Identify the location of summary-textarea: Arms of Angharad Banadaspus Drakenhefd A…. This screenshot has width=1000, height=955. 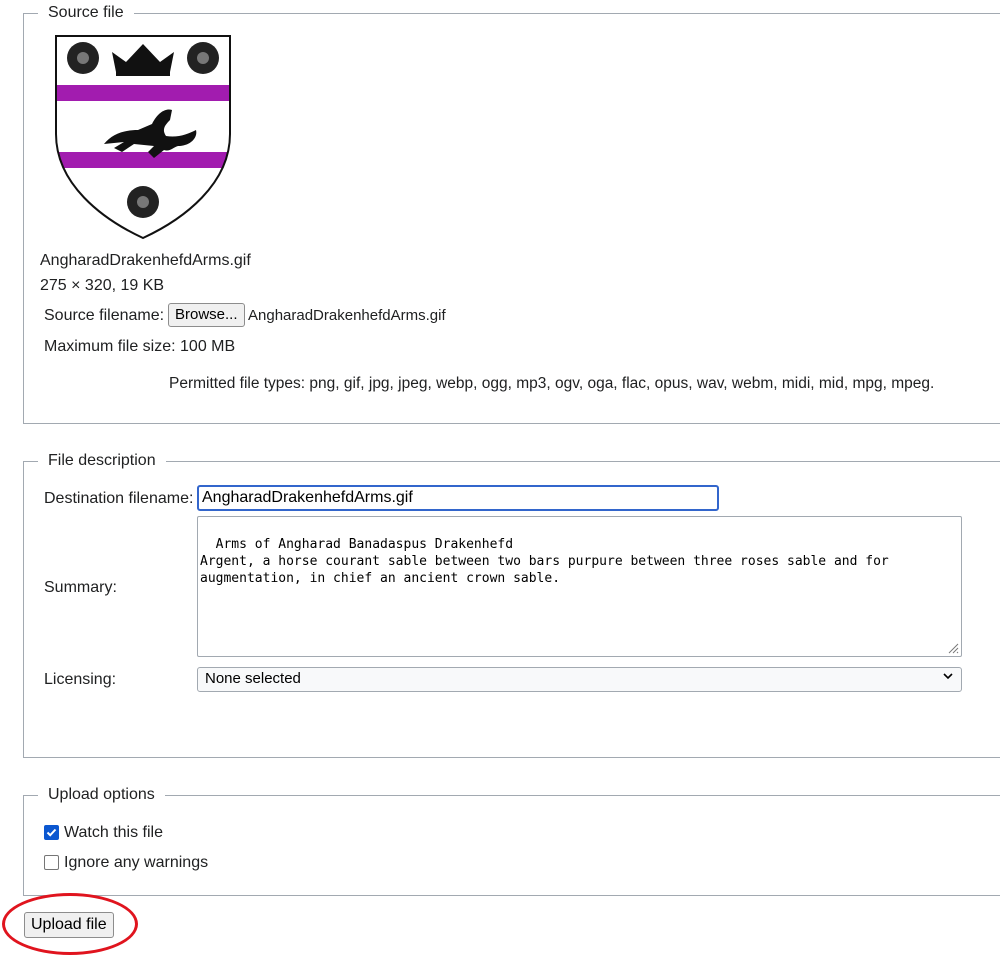
(579, 586).